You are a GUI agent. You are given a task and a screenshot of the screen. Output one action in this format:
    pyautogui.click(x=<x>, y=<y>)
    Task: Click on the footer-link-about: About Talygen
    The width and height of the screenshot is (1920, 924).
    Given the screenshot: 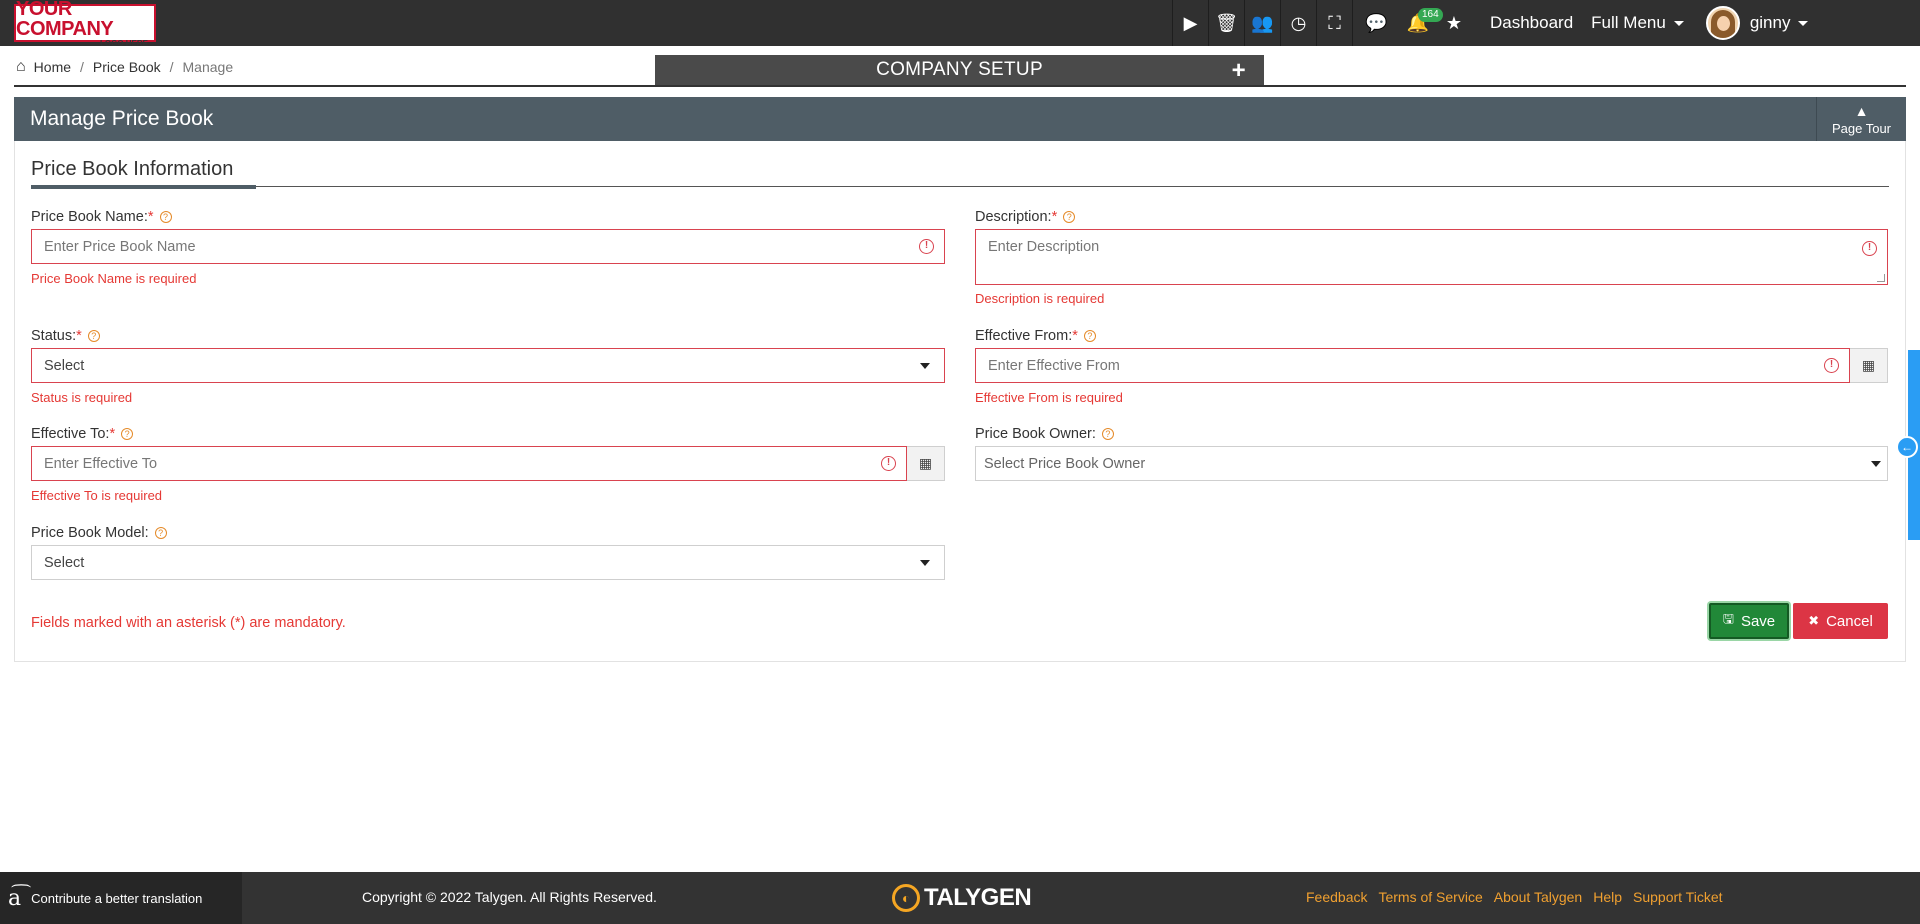 What is the action you would take?
    pyautogui.click(x=1538, y=897)
    